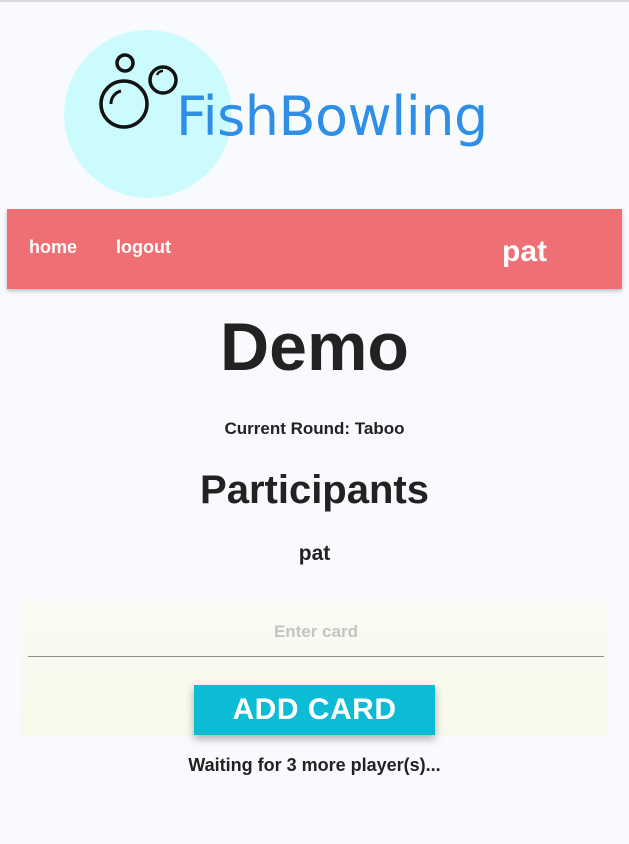 This screenshot has width=629, height=844. What do you see at coordinates (314, 428) in the screenshot?
I see `current-round: Current Round: Taboo` at bounding box center [314, 428].